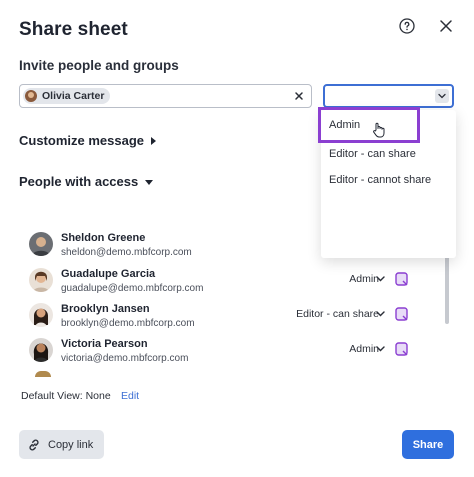 This screenshot has width=474, height=477. Describe the element at coordinates (126, 252) in the screenshot. I see `person-email: sheldon@demo.mbfcorp.com` at that location.